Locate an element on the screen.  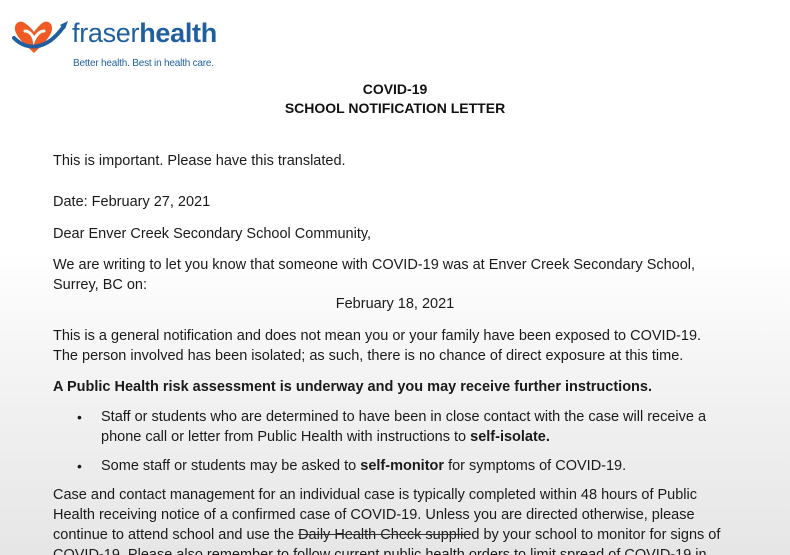
self-monitor-text: self-monitor is located at coordinates (402, 466).